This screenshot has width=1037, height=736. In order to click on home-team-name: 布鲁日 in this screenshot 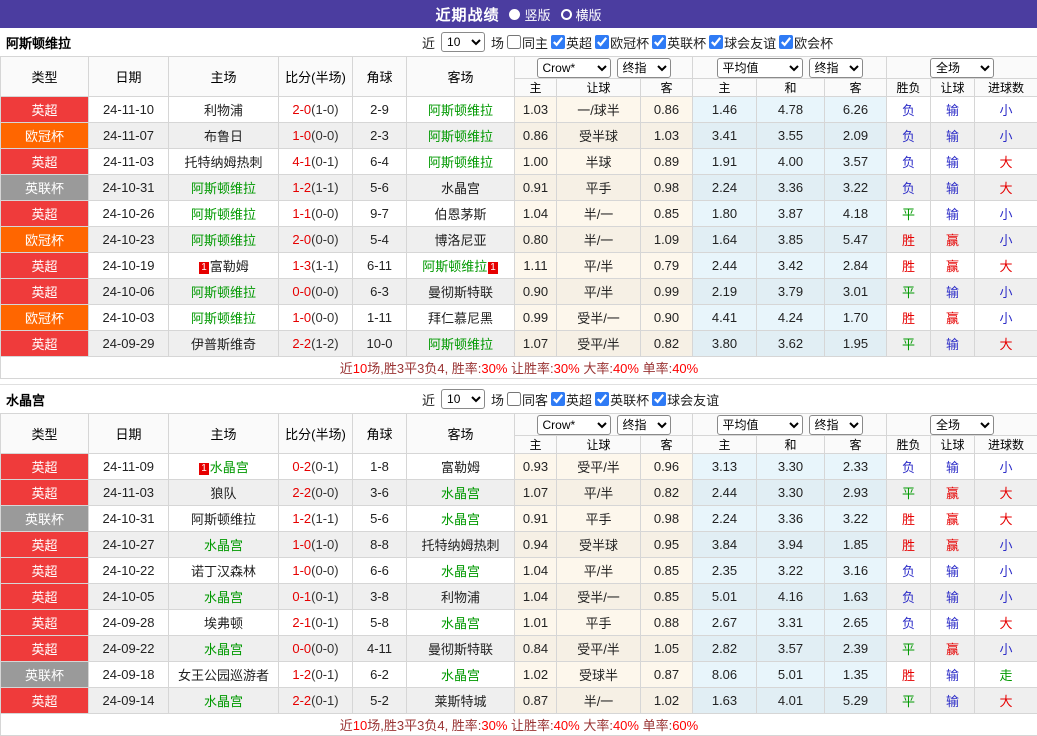, I will do `click(223, 136)`.